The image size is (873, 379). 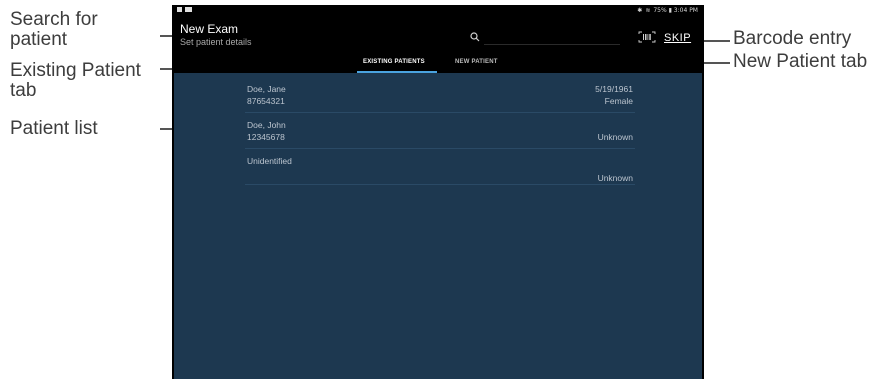 I want to click on patient-id: 12345678, so click(x=266, y=137).